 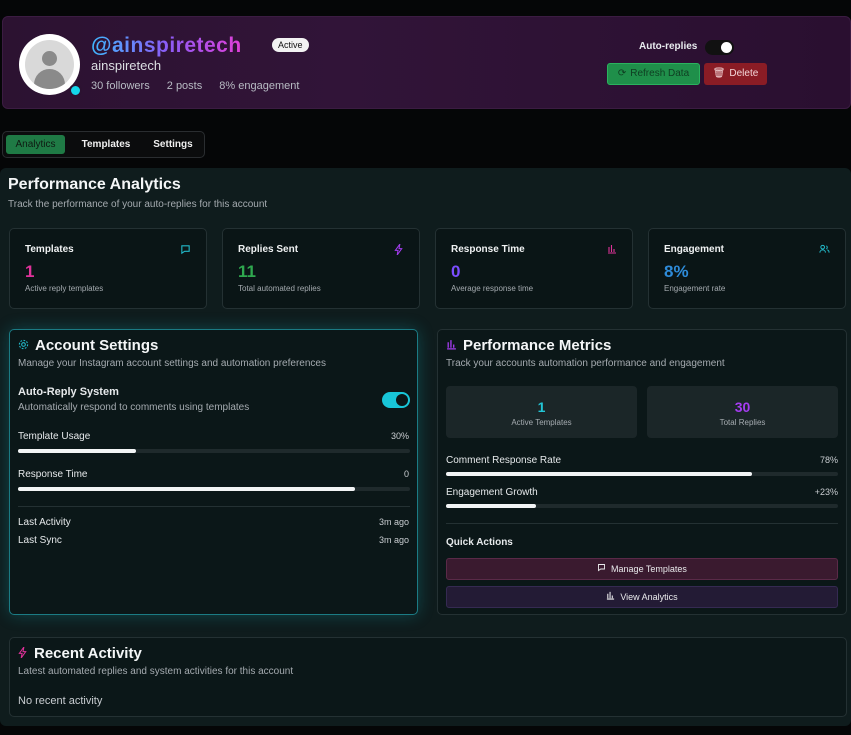 What do you see at coordinates (456, 271) in the screenshot?
I see `stat-card-value: 0` at bounding box center [456, 271].